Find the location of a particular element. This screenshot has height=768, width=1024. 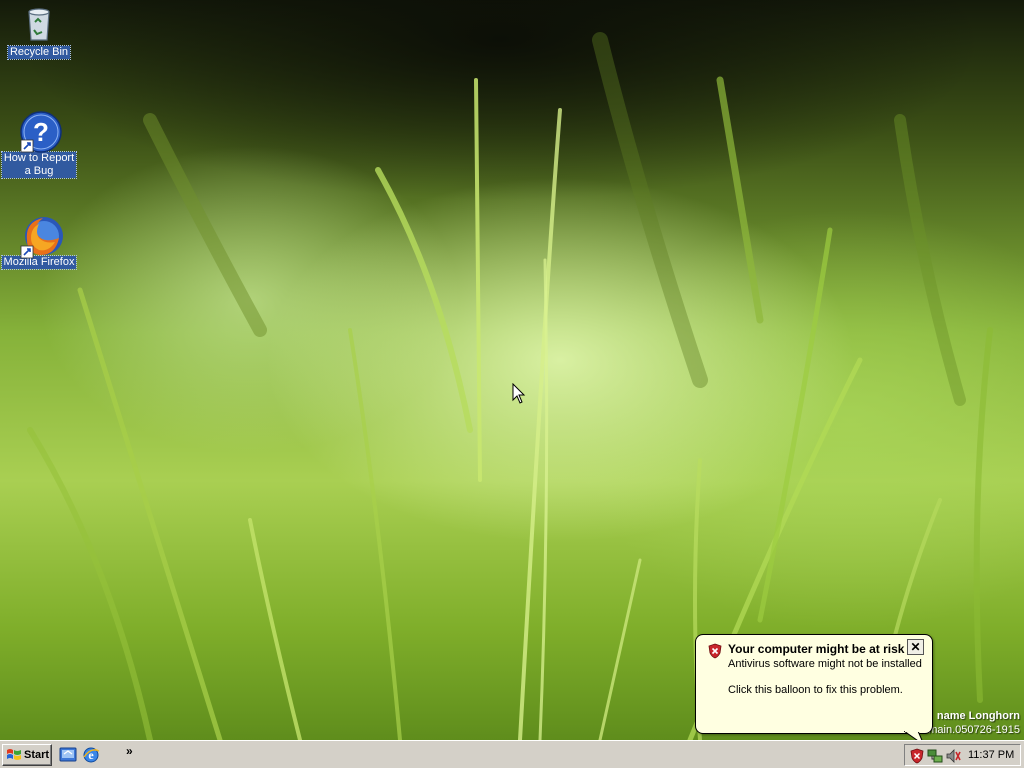

desktop-icon-mozilla-firefox: Mozilla Firefox is located at coordinates (39, 242).